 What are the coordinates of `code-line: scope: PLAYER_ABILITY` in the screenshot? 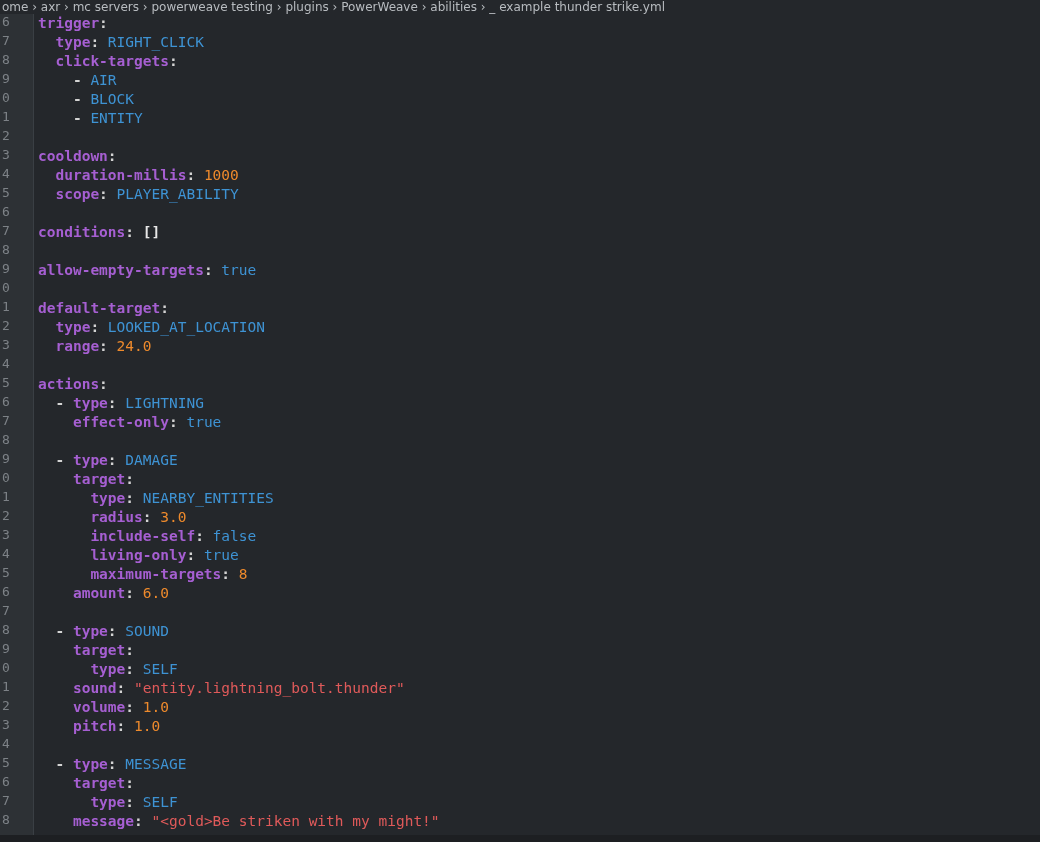 It's located at (146, 194).